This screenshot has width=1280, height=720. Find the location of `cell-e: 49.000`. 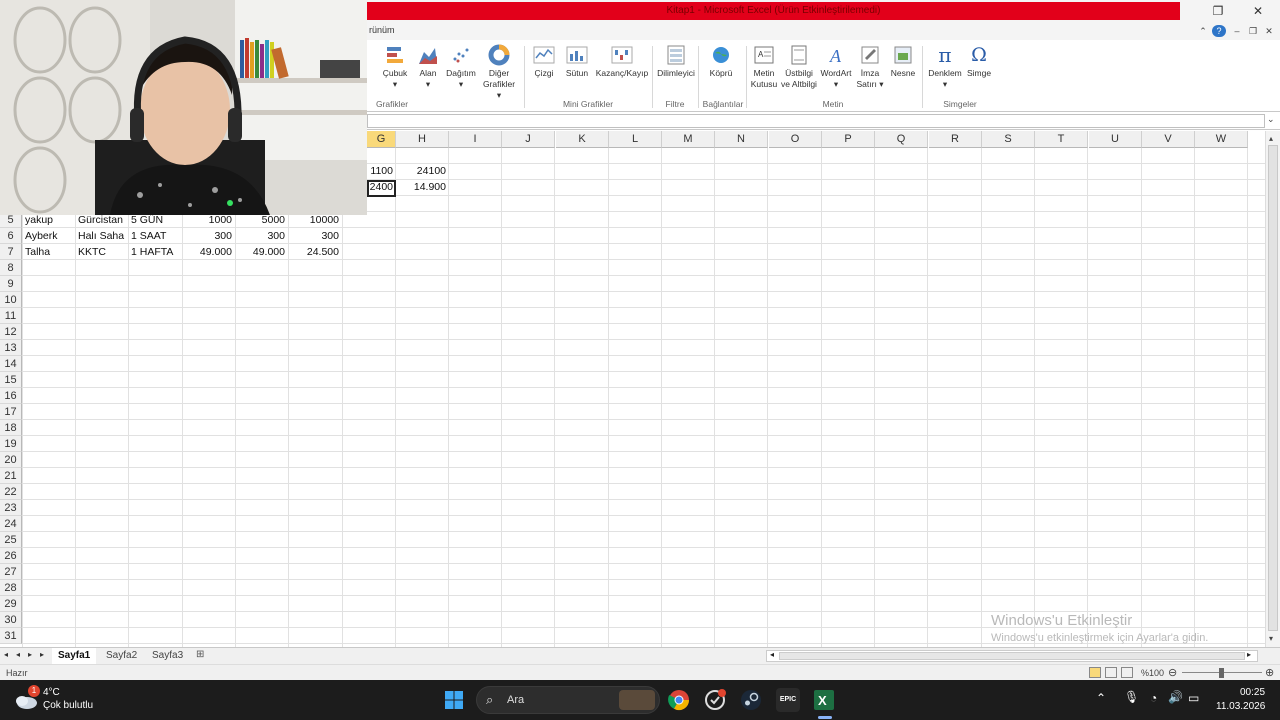

cell-e: 49.000 is located at coordinates (261, 252).